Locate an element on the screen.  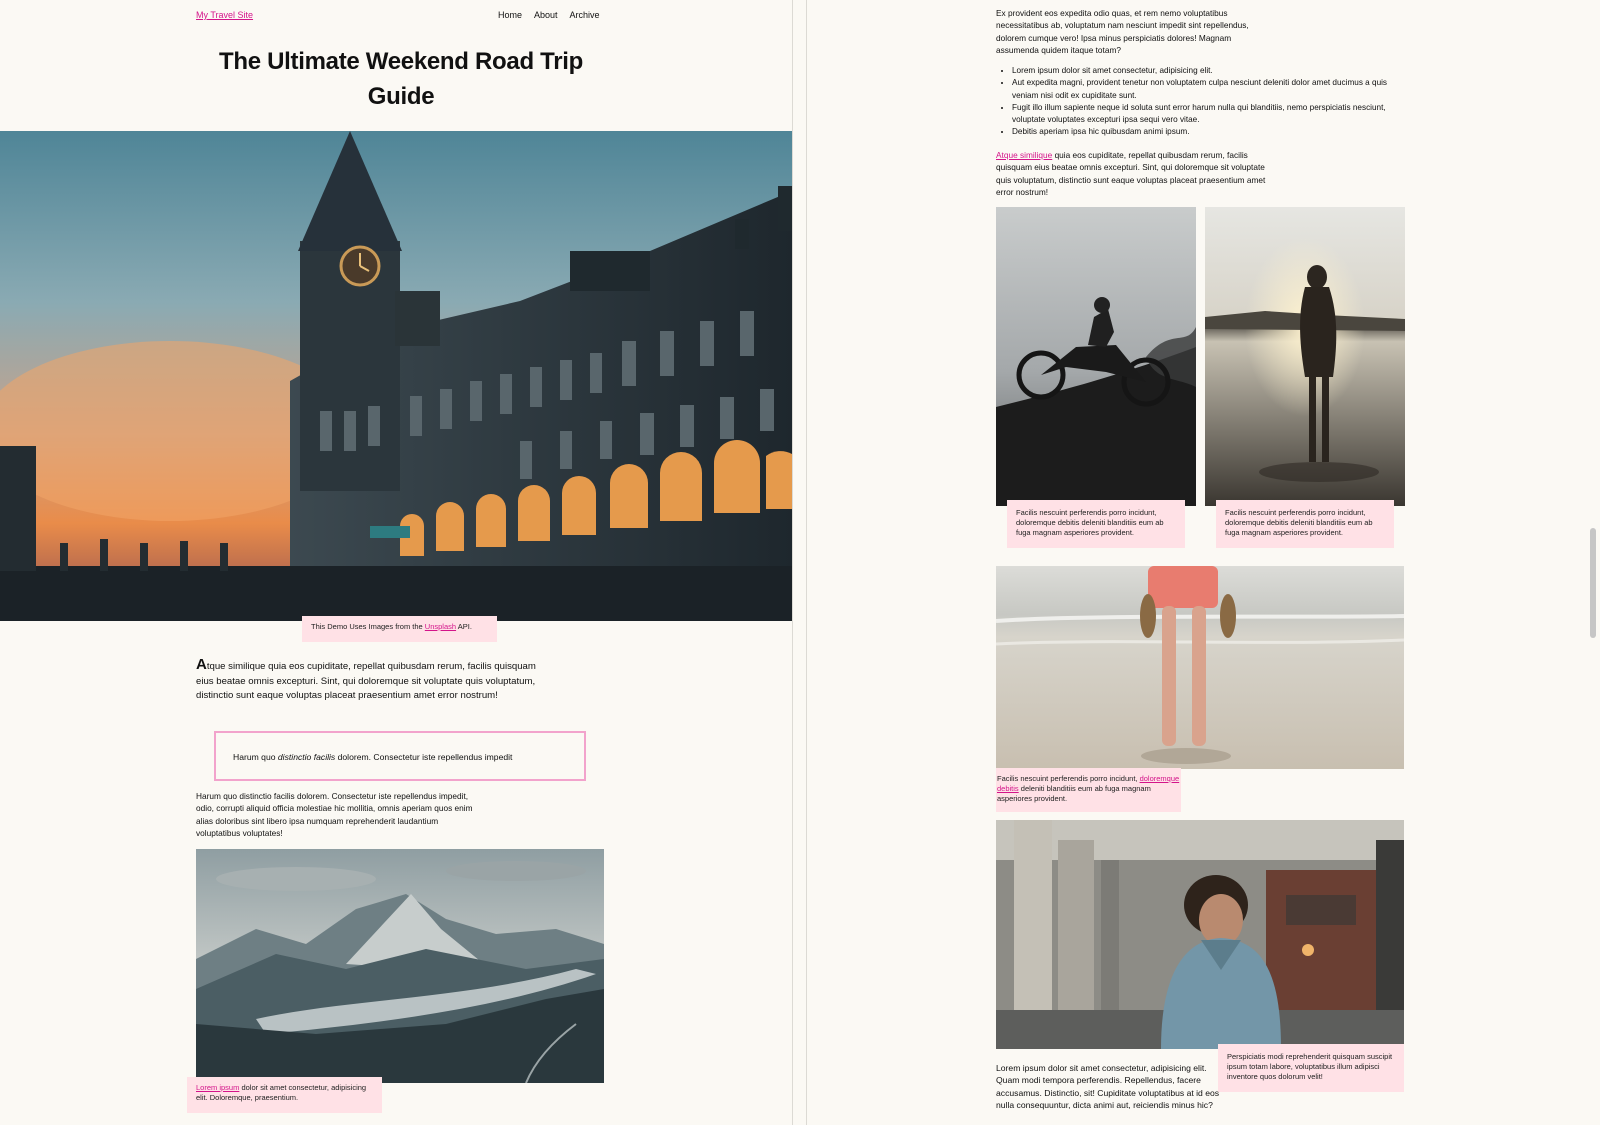
right-scrollbar-thumb is located at coordinates (1593, 583).